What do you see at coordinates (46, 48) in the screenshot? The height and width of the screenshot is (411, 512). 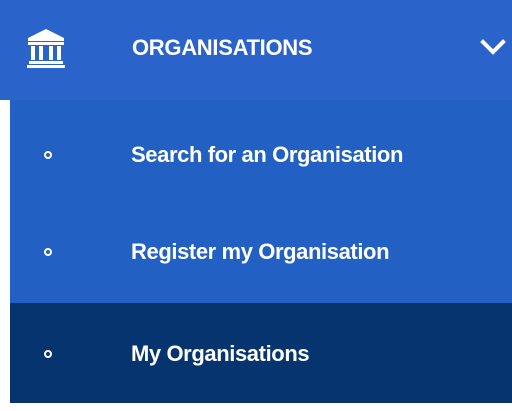 I see `institution-icon` at bounding box center [46, 48].